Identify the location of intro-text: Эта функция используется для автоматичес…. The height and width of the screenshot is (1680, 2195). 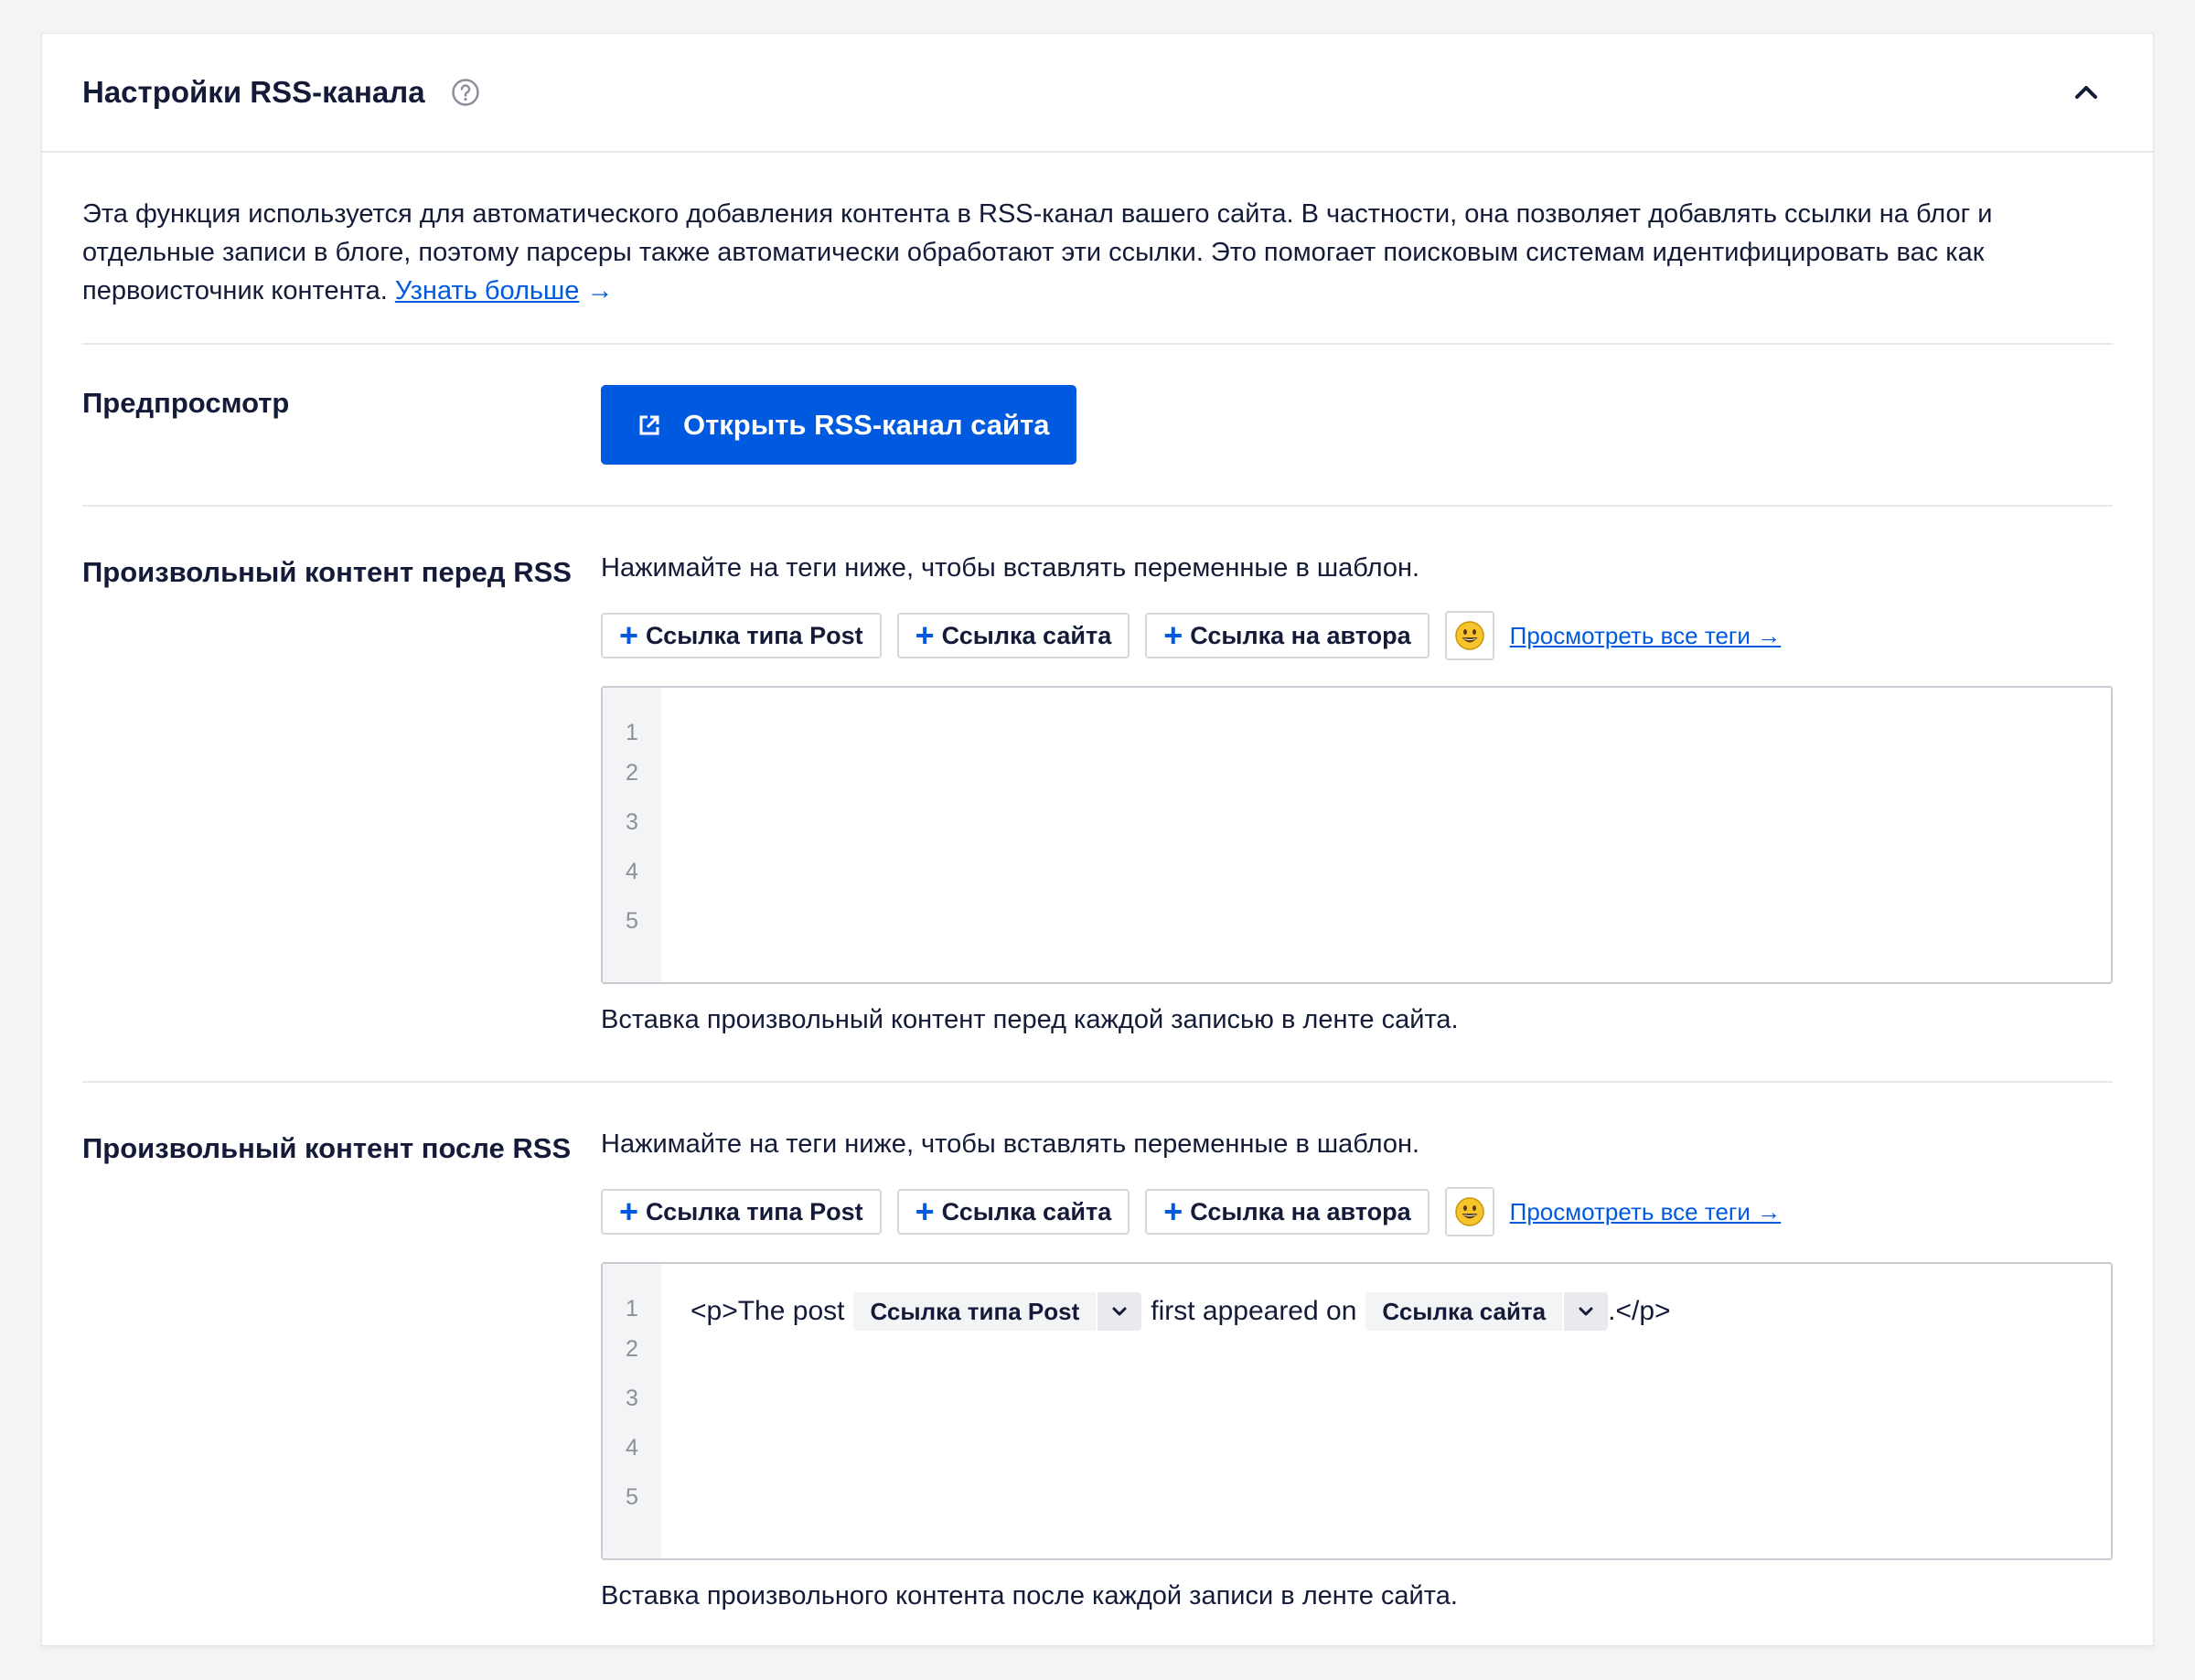
(1097, 249).